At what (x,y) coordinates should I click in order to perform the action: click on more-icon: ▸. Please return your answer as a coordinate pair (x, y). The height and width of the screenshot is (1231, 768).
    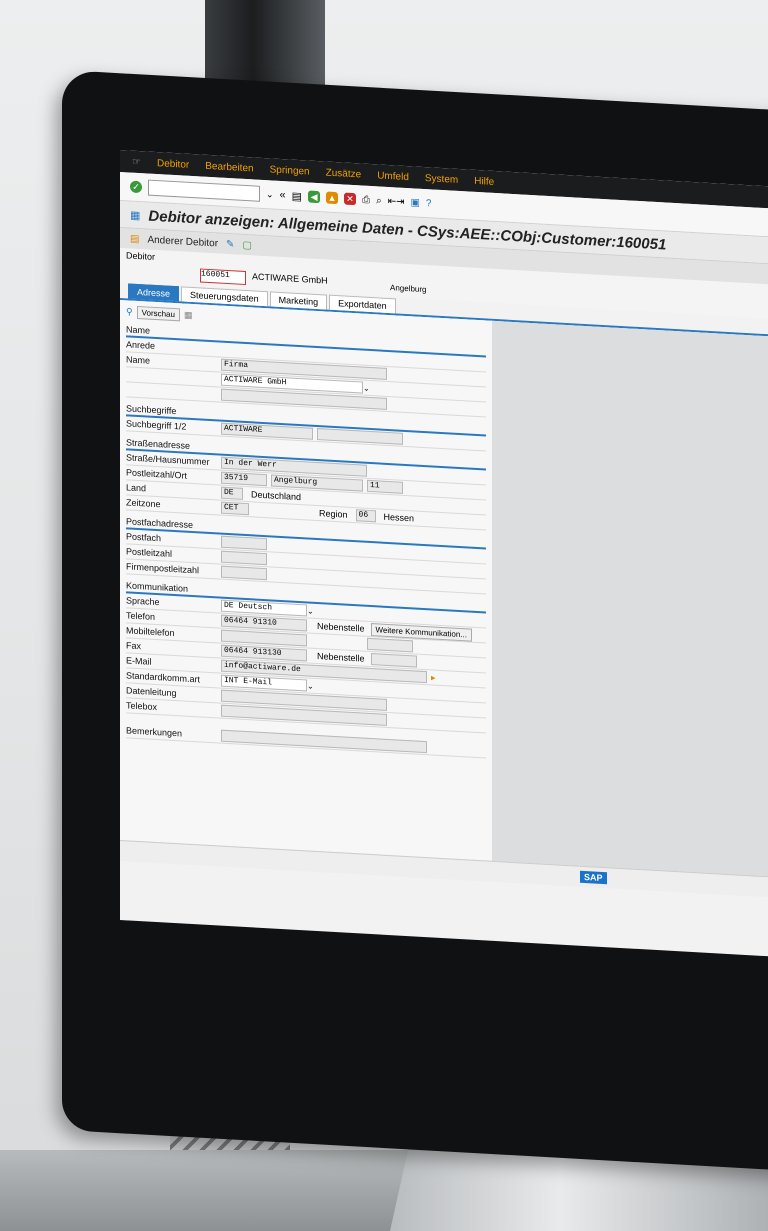
    Looking at the image, I should click on (433, 677).